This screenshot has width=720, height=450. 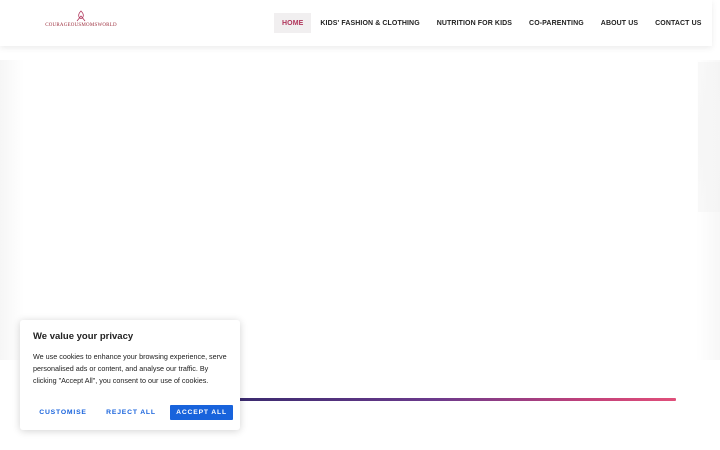 I want to click on nav-item-home: HOME, so click(x=293, y=23).